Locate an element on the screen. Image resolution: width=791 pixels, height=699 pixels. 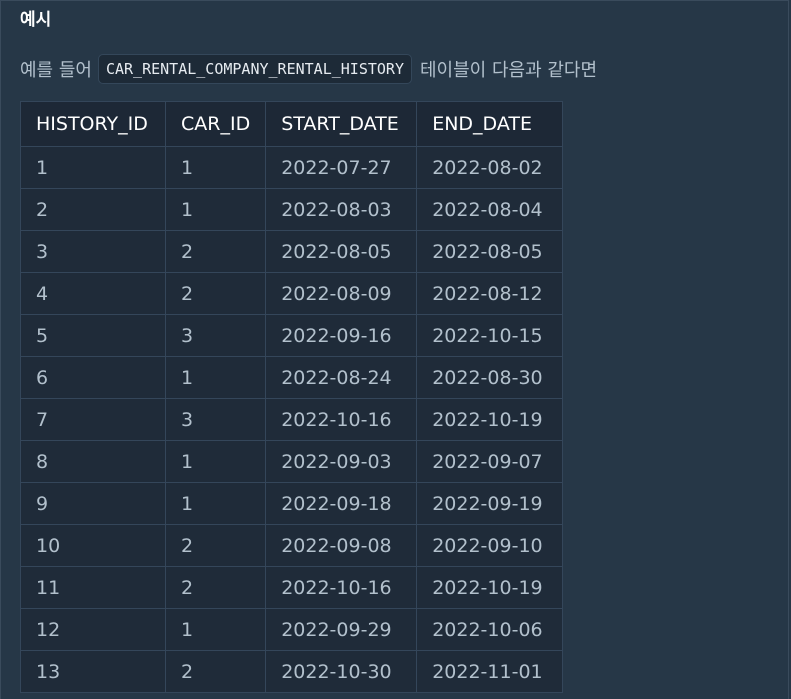
column-header-start-date: START_DATE is located at coordinates (341, 124).